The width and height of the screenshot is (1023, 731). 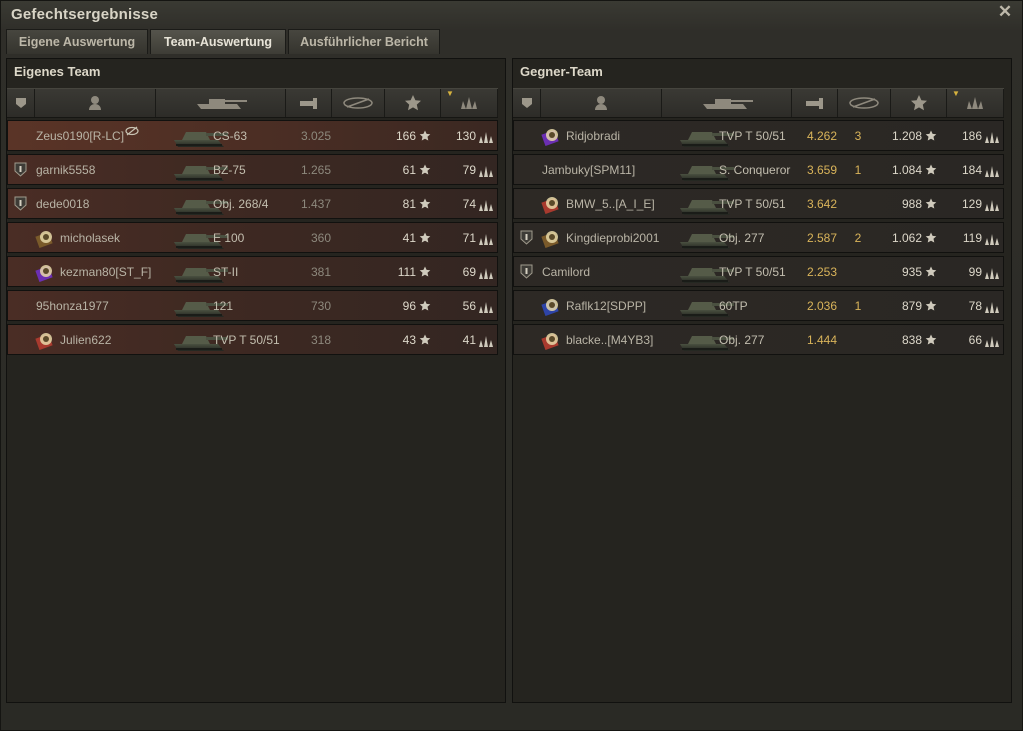 What do you see at coordinates (315, 136) in the screenshot?
I see `damage-value: 3.025` at bounding box center [315, 136].